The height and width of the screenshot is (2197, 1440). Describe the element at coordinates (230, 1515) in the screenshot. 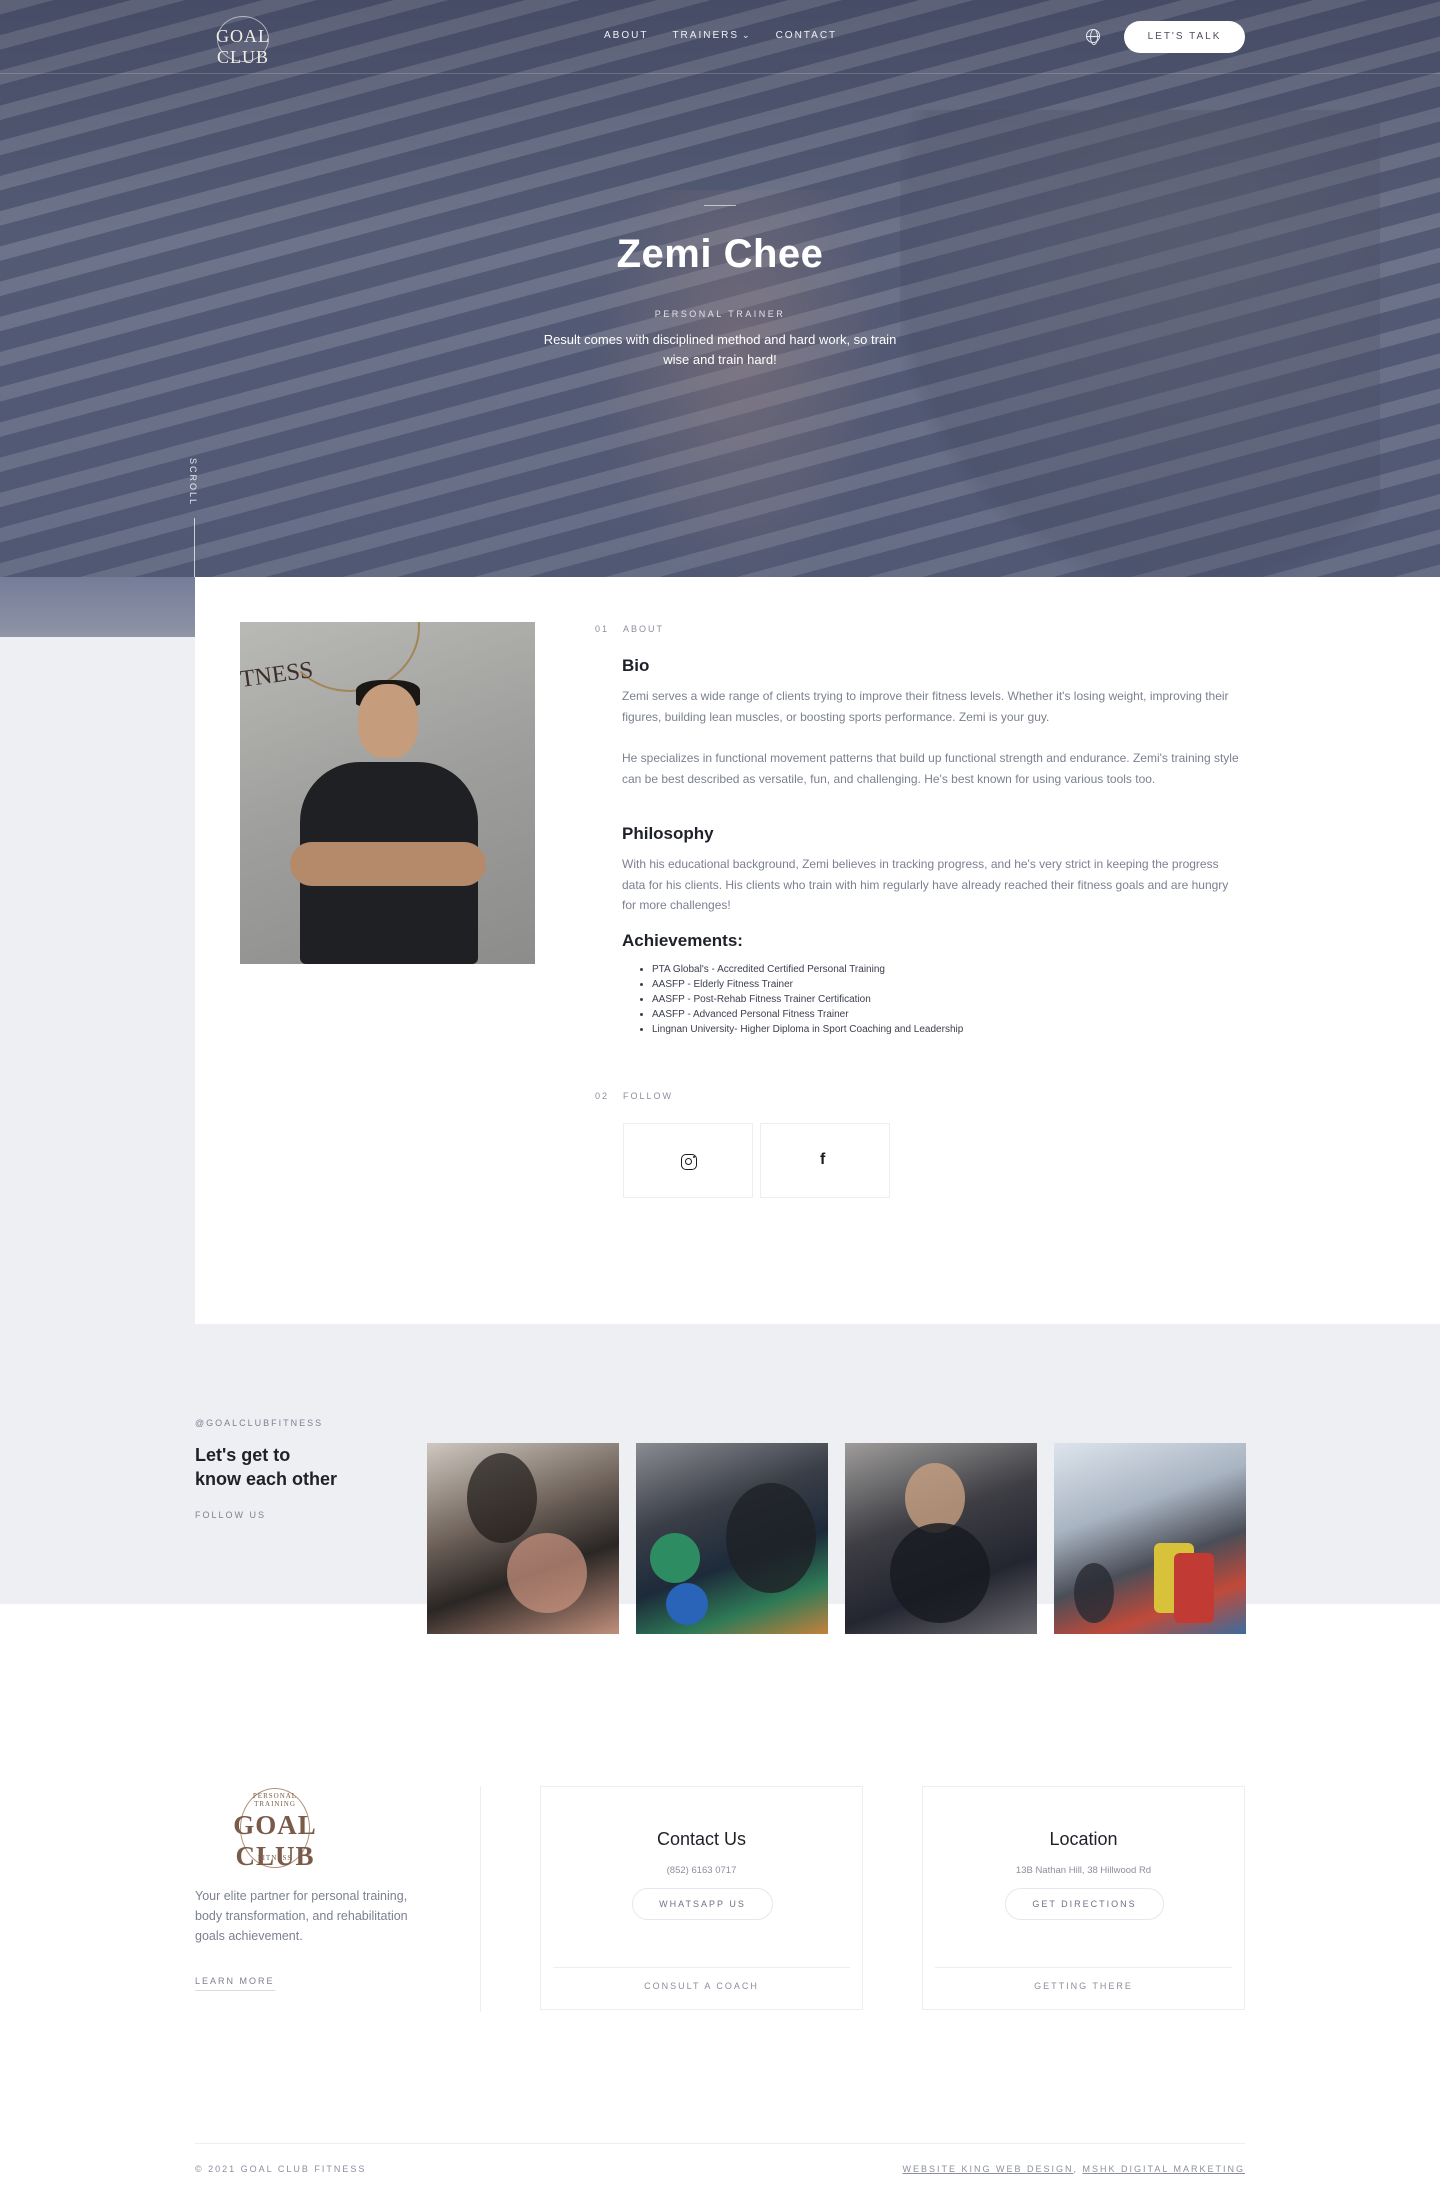

I see `follow-us-link: FOLLOW US` at that location.